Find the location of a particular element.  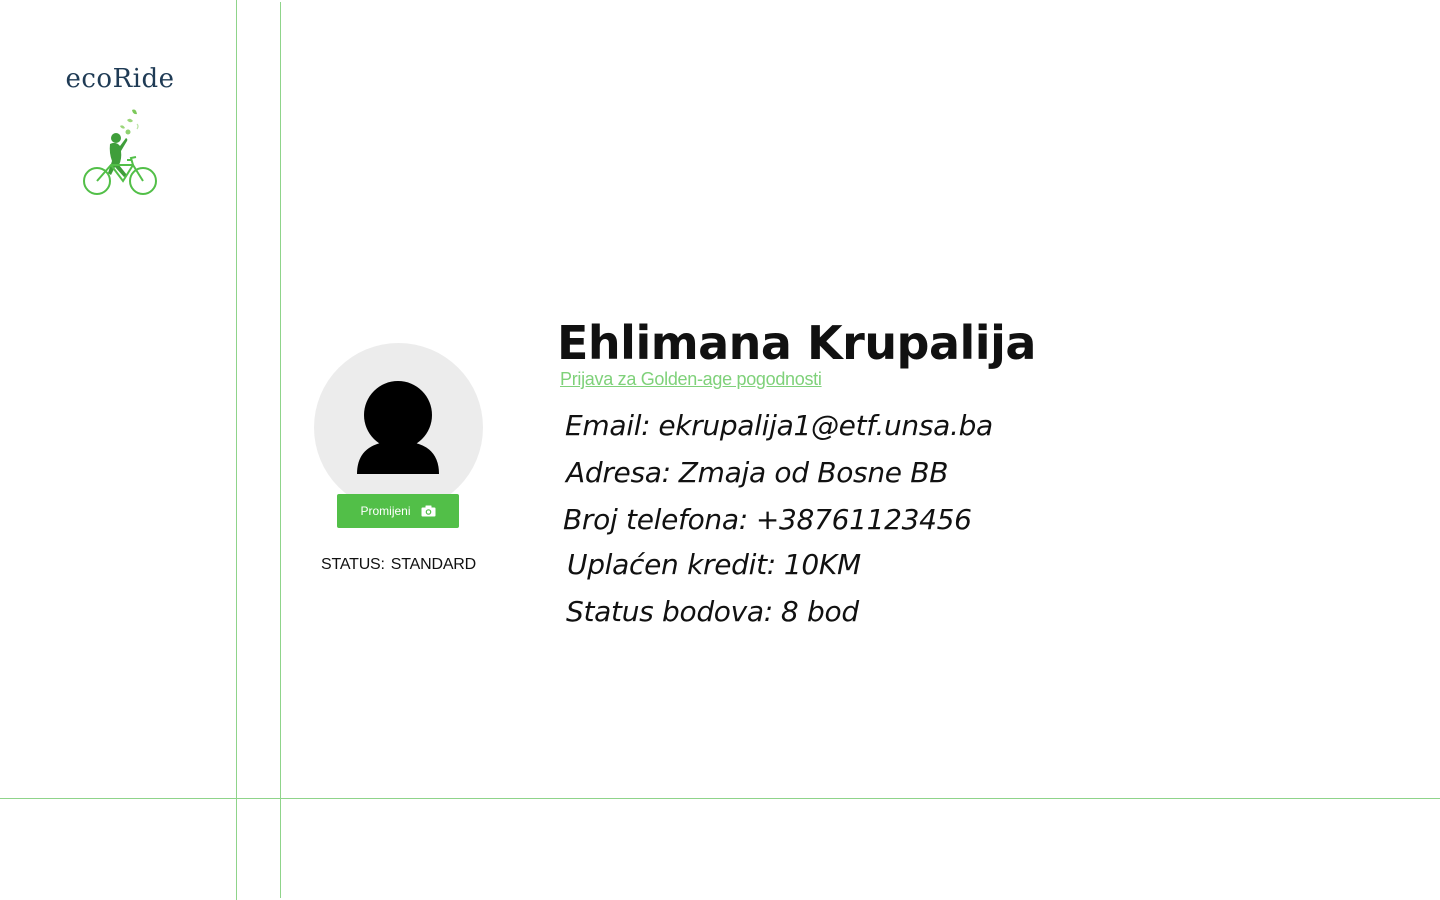

golden-age-link: Prijava za Golden-age pogodnosti is located at coordinates (691, 379).